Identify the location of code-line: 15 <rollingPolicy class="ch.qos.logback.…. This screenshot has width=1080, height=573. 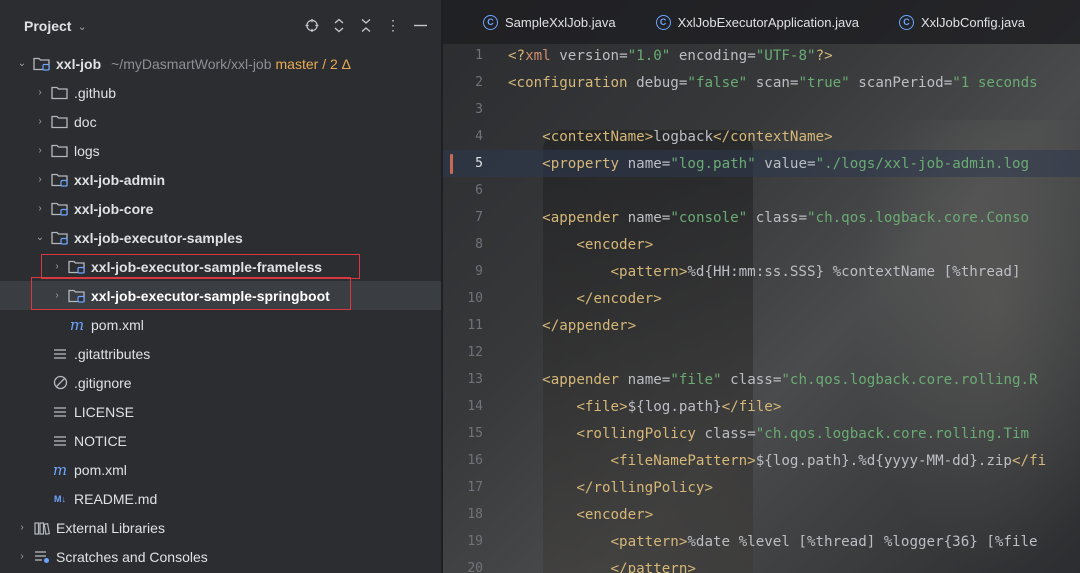
(761, 433).